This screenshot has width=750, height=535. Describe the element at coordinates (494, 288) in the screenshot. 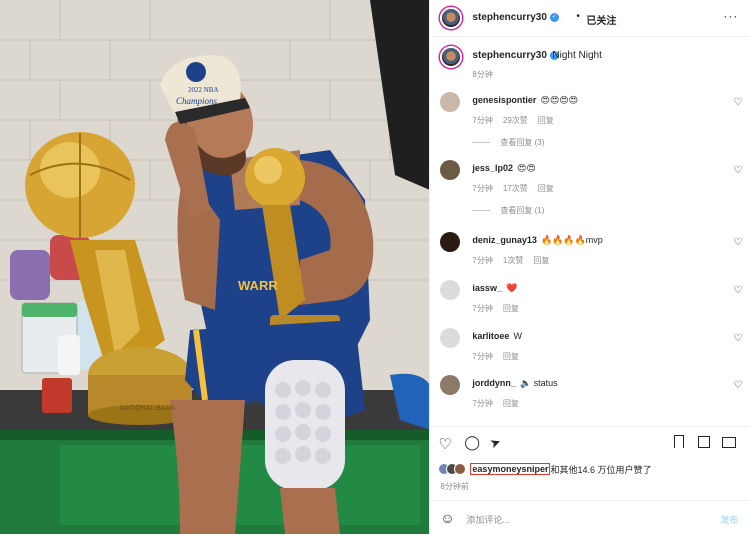

I see `commenter-username: iassw_ ❤️` at that location.